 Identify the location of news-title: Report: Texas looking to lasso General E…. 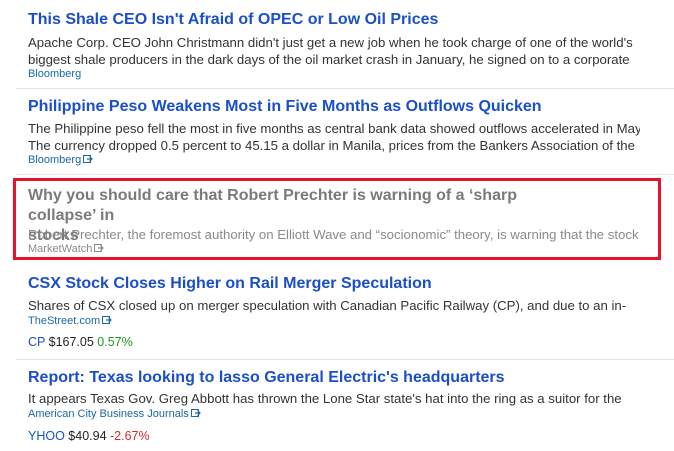
(339, 378).